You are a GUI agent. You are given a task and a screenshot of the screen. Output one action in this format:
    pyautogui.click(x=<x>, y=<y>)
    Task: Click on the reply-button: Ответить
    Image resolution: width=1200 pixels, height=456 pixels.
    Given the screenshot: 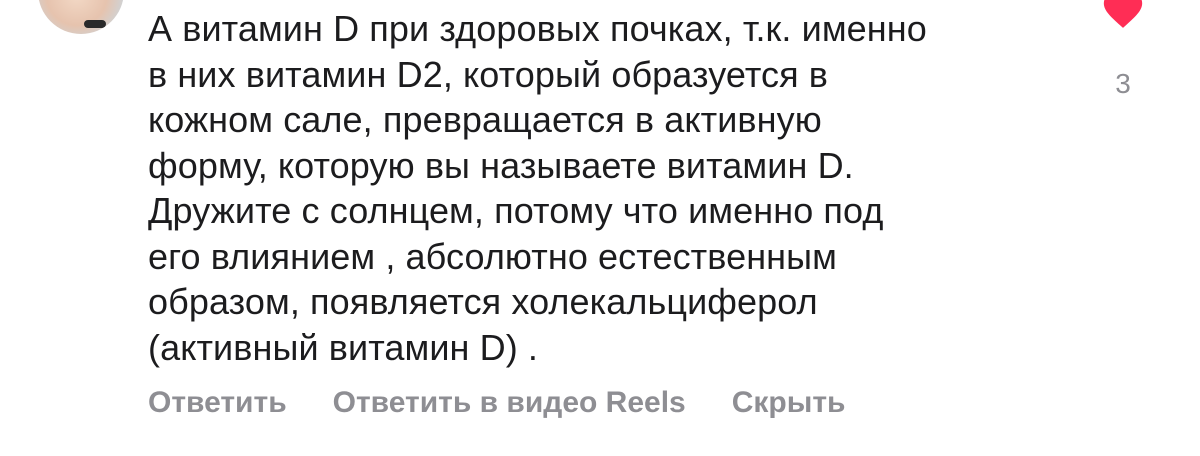 What is the action you would take?
    pyautogui.click(x=217, y=403)
    